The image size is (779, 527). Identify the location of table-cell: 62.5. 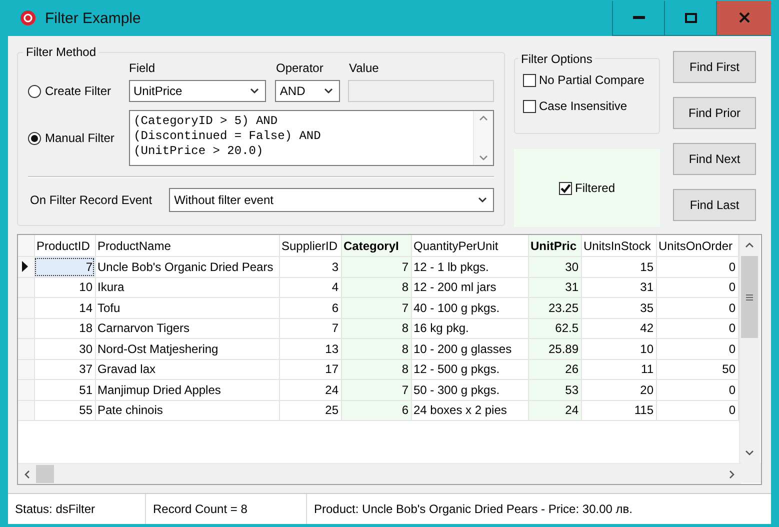
(554, 328).